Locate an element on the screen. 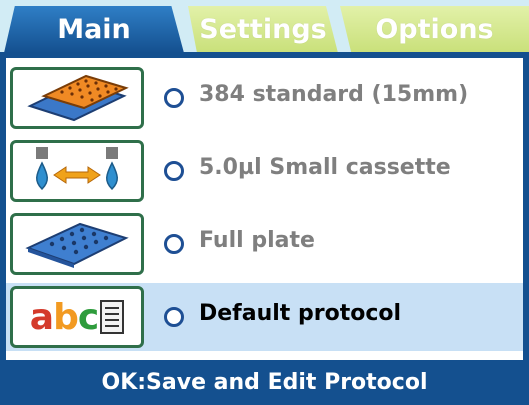 The width and height of the screenshot is (529, 405). cassette-dispense-icon is located at coordinates (77, 169).